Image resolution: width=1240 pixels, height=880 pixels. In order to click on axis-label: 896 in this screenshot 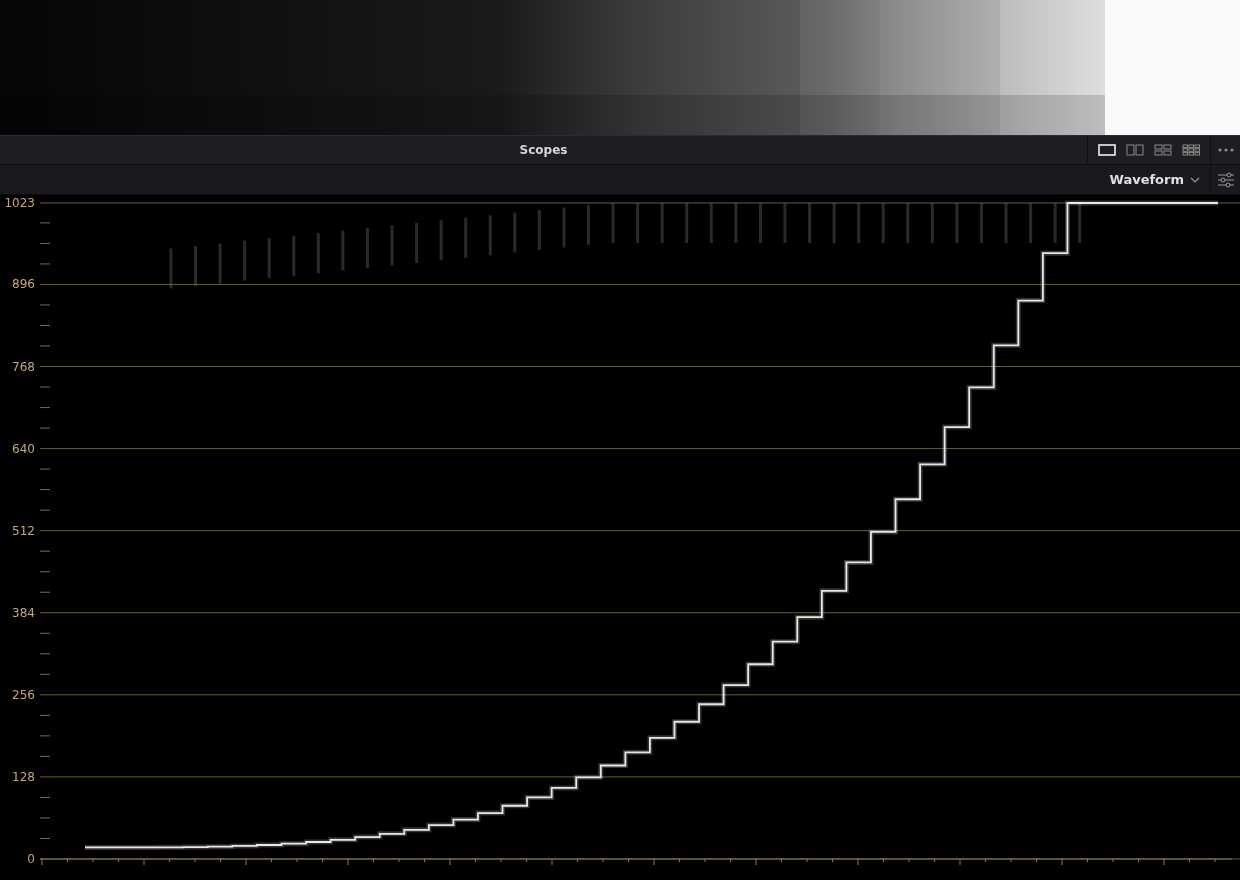, I will do `click(23, 284)`.